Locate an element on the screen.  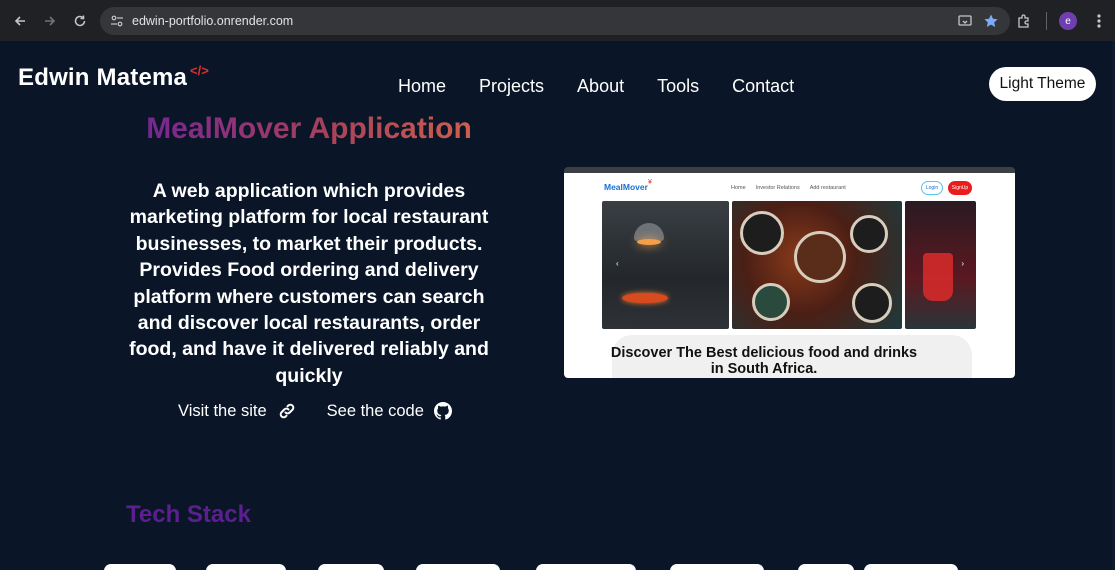
visit-site-label: Visit the site is located at coordinates (222, 411).